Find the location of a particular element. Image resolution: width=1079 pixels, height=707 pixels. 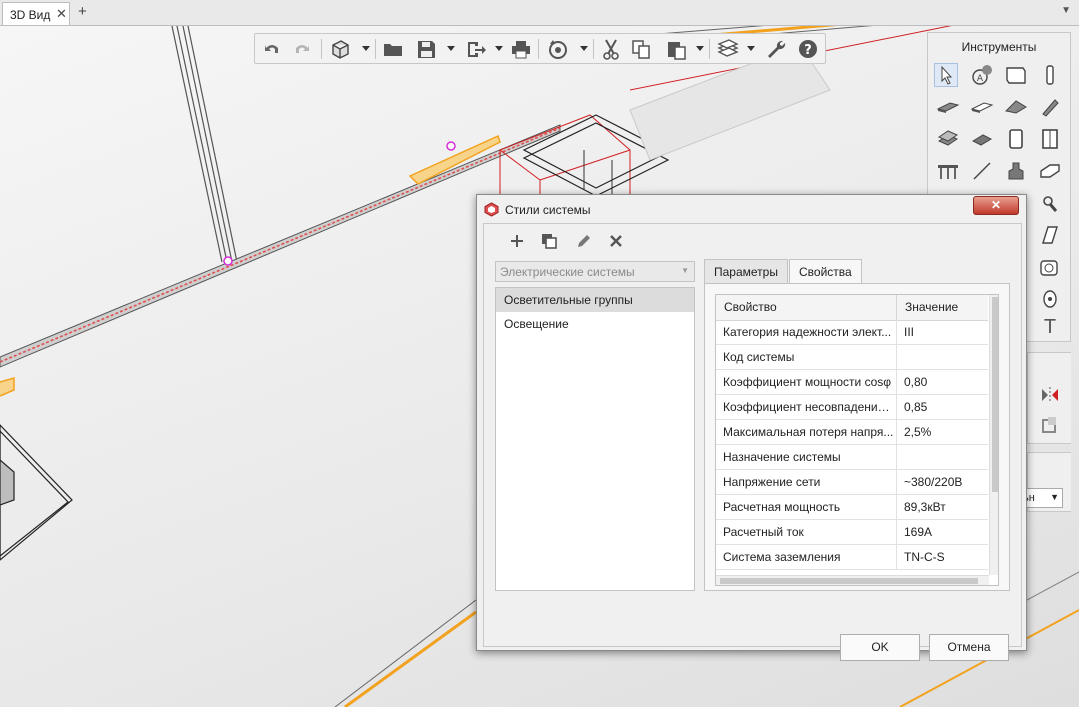

door-tool-icon is located at coordinates (1016, 139).